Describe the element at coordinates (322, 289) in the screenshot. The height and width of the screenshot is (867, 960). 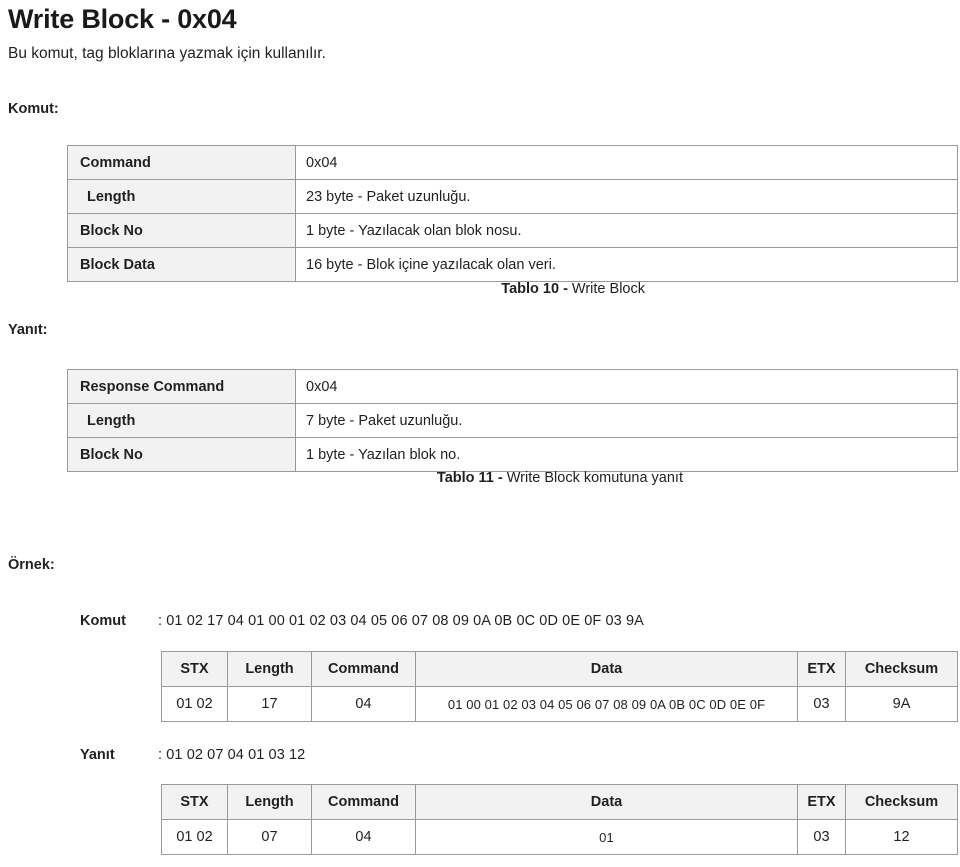
I see `table-10-caption: Tablo 10 - Write Block` at that location.